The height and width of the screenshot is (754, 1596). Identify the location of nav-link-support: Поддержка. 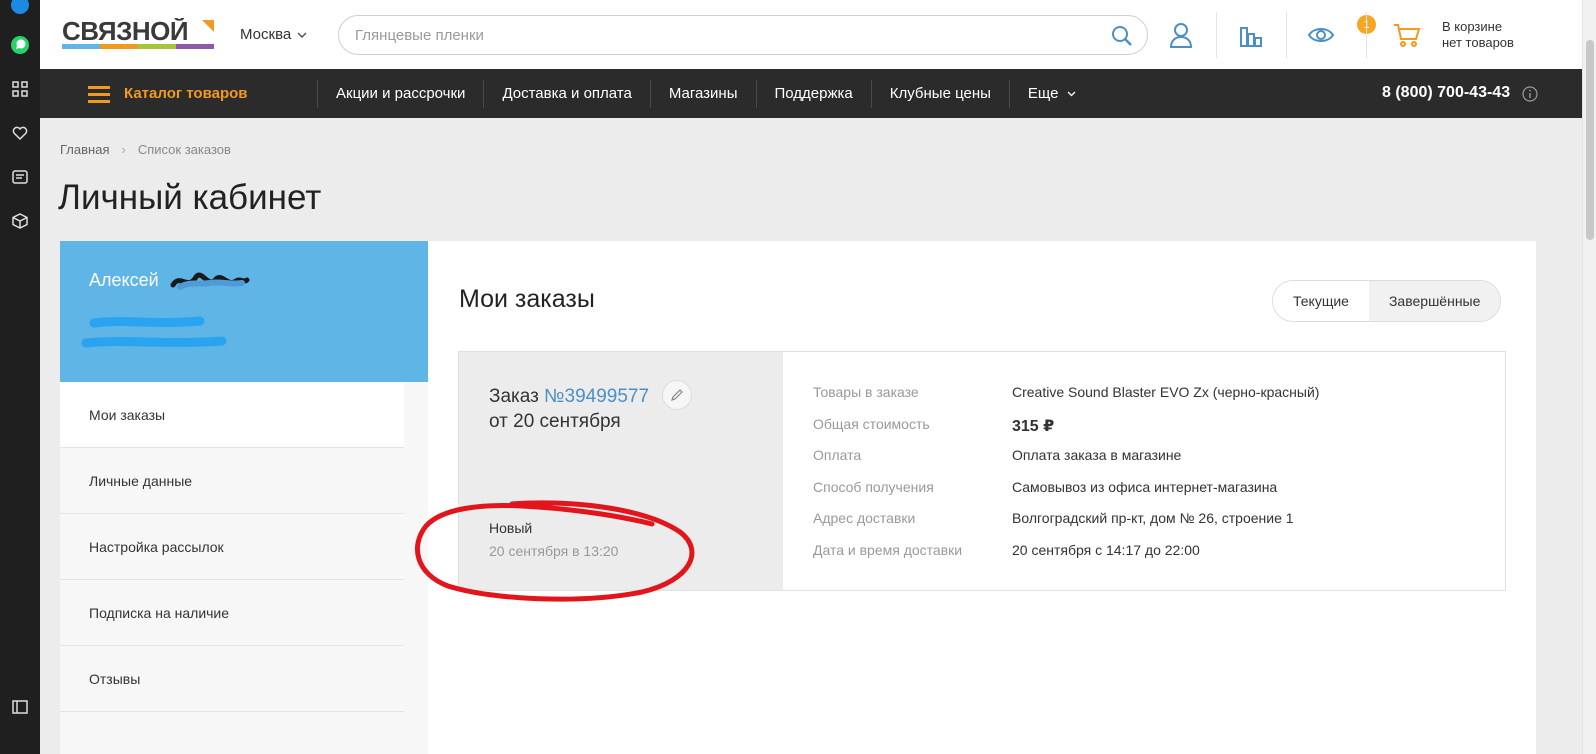
(813, 93).